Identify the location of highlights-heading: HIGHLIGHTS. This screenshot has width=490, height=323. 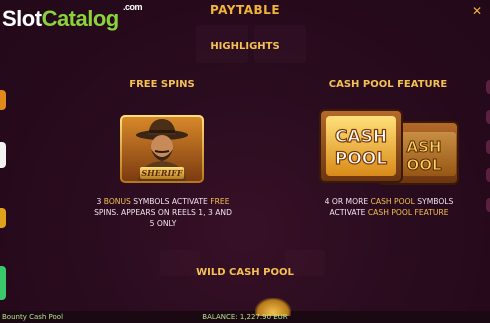
(245, 46).